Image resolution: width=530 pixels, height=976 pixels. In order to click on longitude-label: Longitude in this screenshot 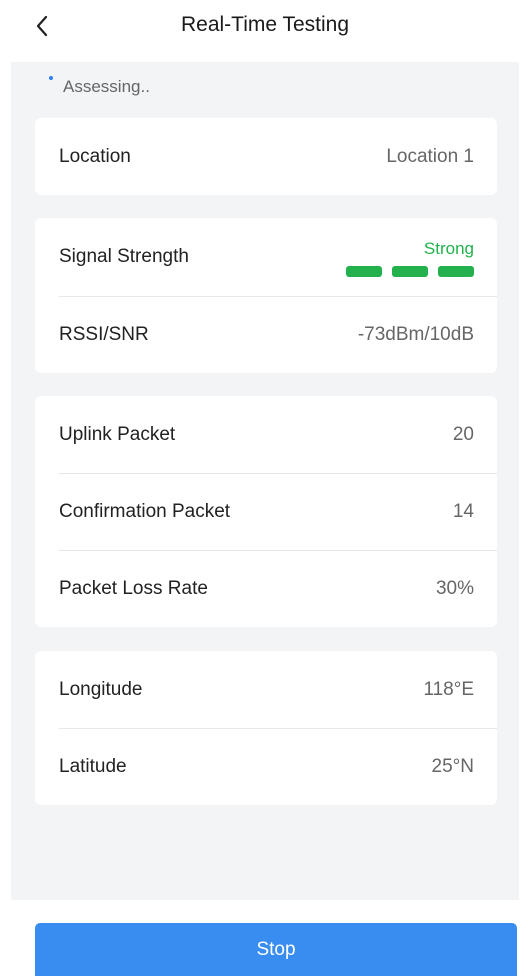, I will do `click(101, 689)`.